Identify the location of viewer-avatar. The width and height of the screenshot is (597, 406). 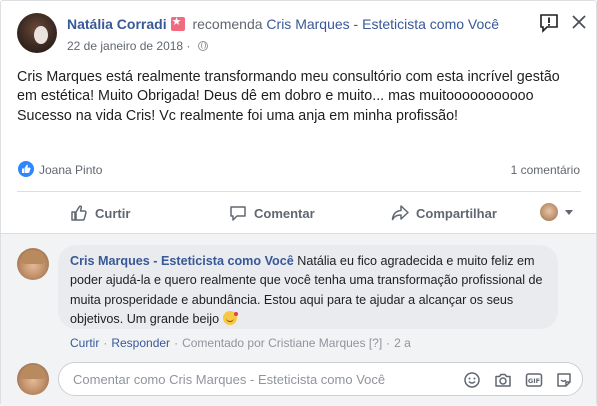
(549, 212).